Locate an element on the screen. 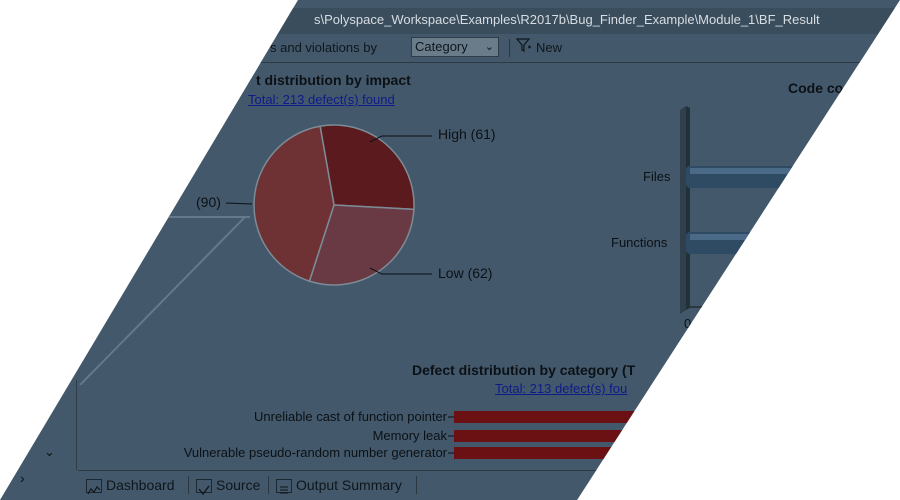 Image resolution: width=900 pixels, height=500 pixels. new-filter-button: New is located at coordinates (539, 48).